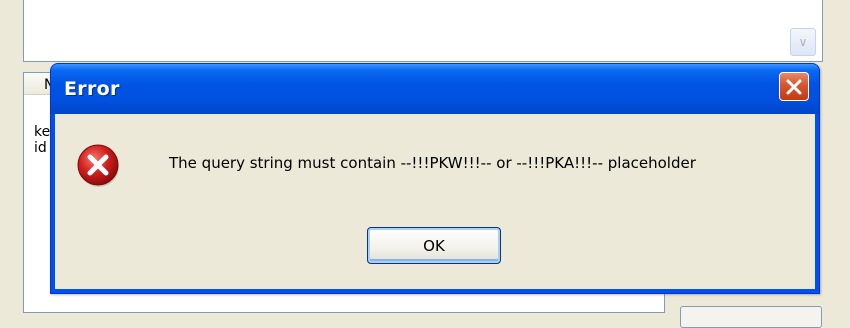  I want to click on dialog-title: Error, so click(92, 89).